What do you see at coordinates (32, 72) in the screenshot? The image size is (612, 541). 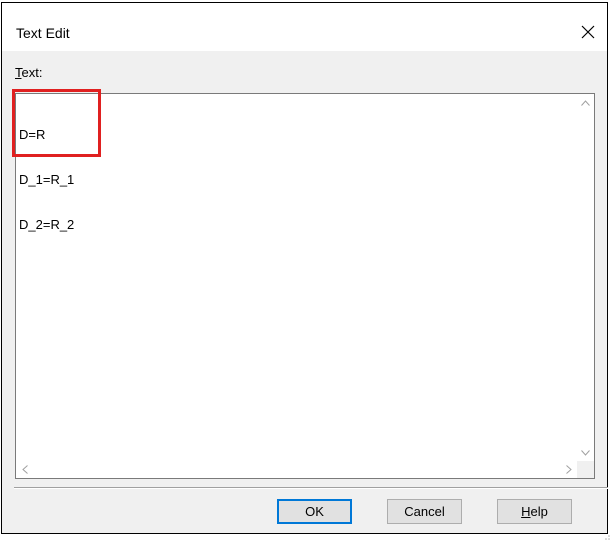 I see `text-label-rest: ext:` at bounding box center [32, 72].